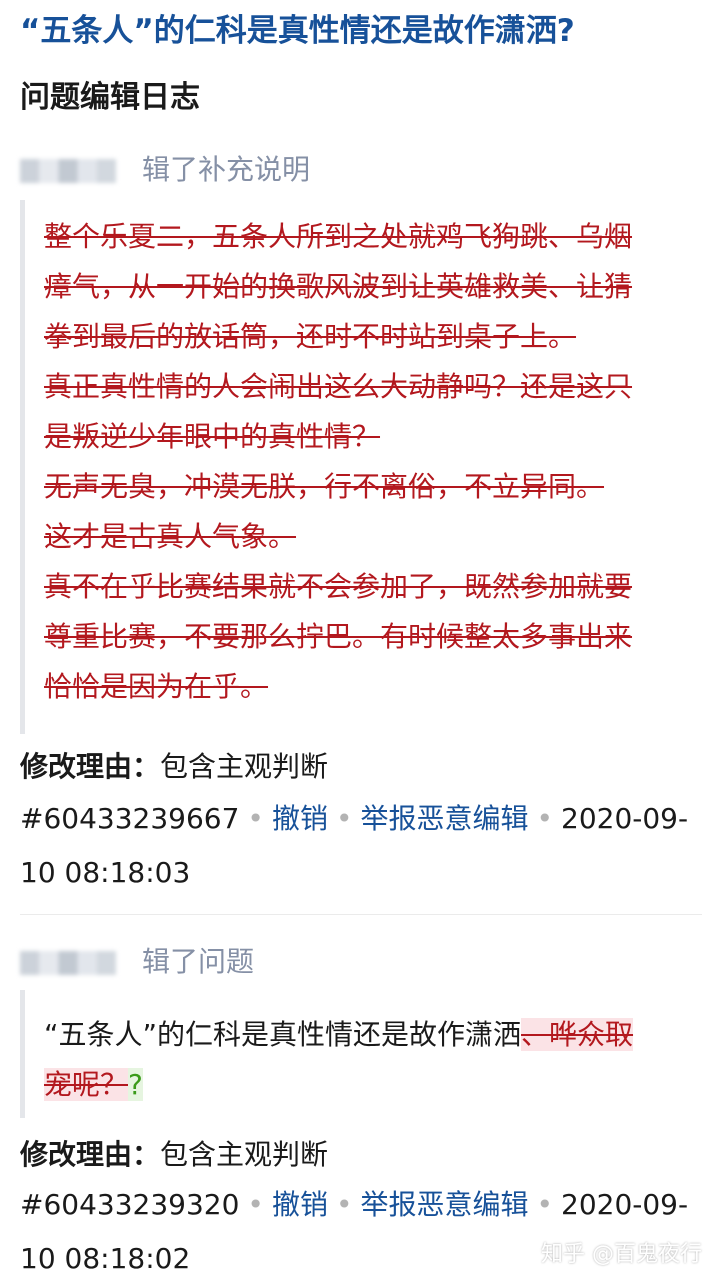 This screenshot has height=1286, width=720. Describe the element at coordinates (135, 1084) in the screenshot. I see `inserted-text: ?` at that location.